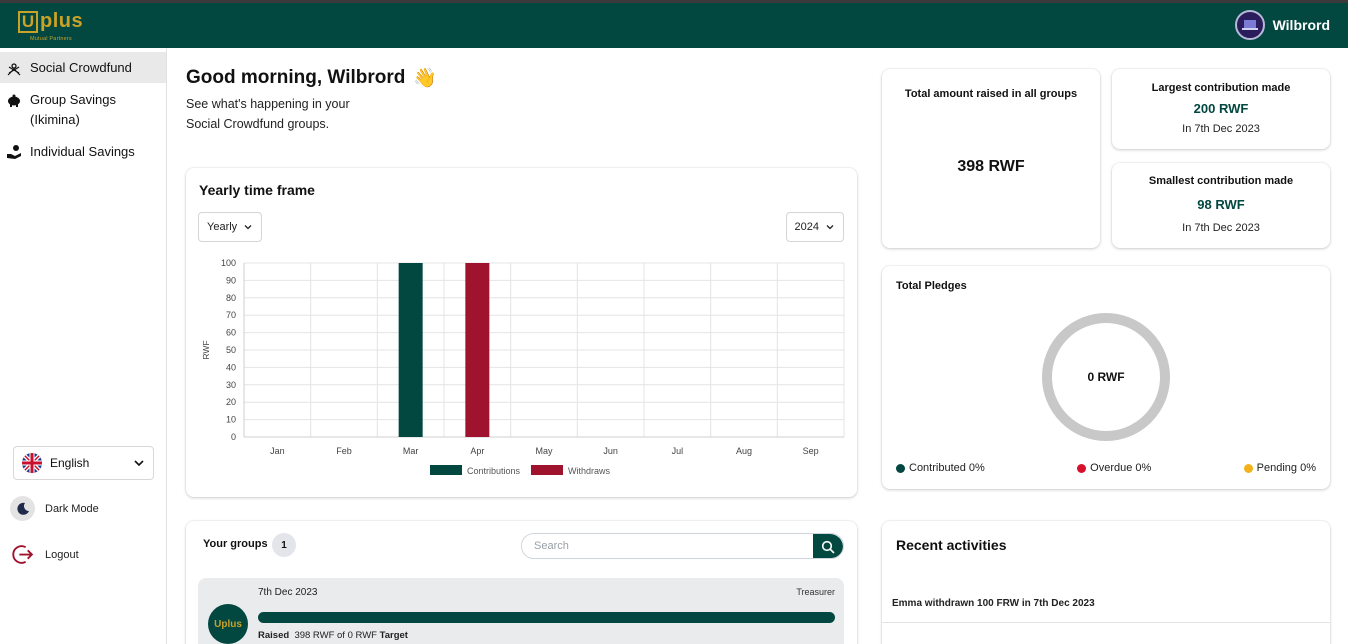 This screenshot has width=1348, height=644. What do you see at coordinates (931, 286) in the screenshot?
I see `total-pledges-title: Total Pledges` at bounding box center [931, 286].